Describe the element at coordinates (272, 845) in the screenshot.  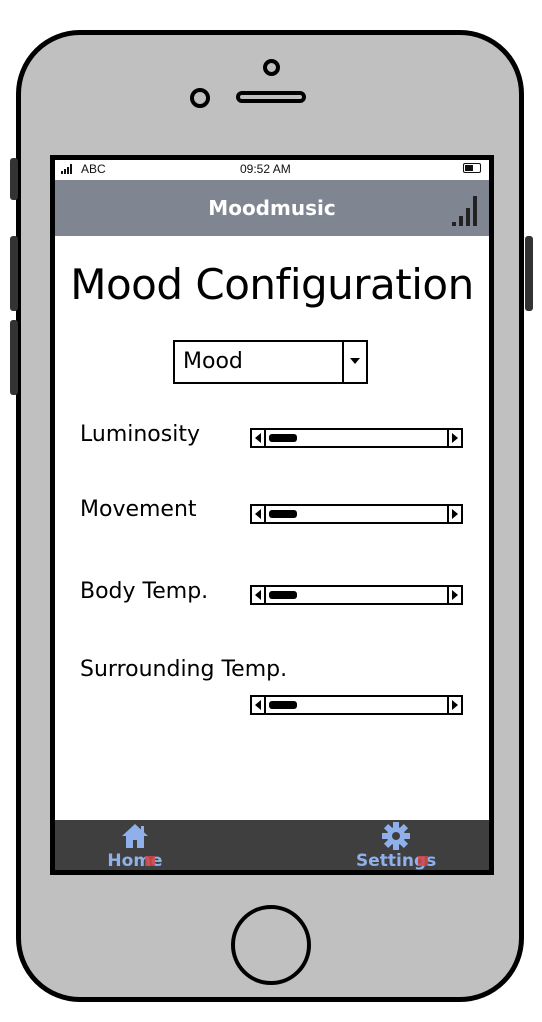
I see `tab-bar: Home Settings` at that location.